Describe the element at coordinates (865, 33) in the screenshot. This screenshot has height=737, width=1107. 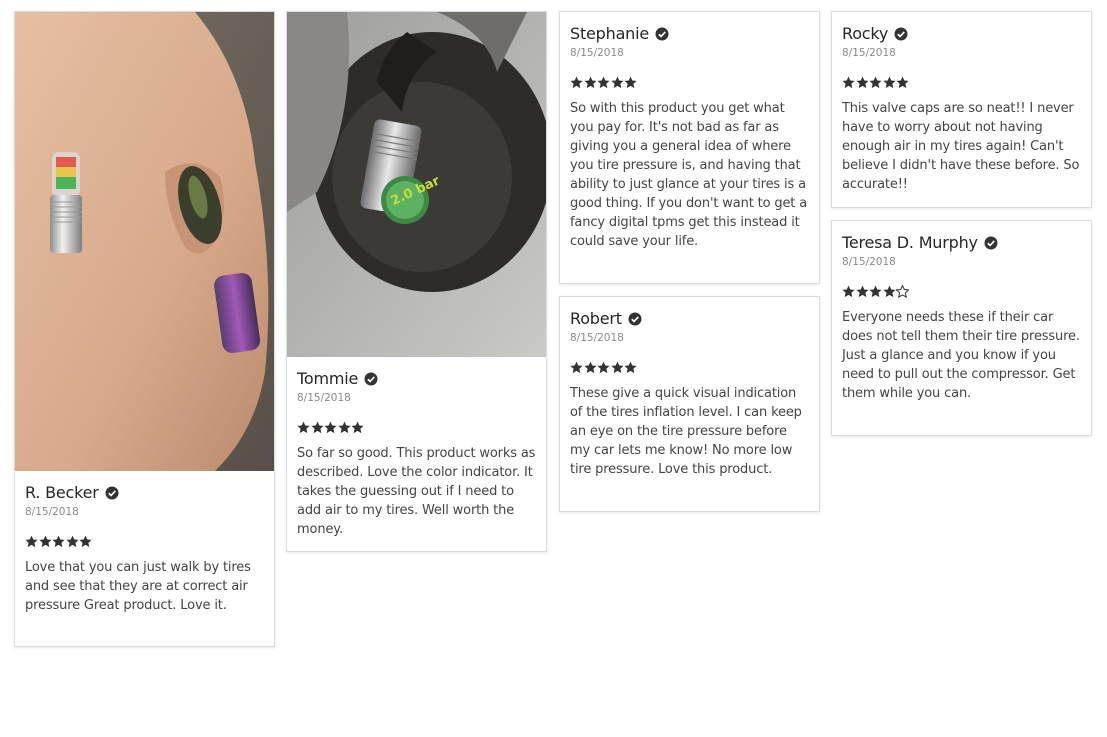
I see `reviewer-name: Rocky` at that location.